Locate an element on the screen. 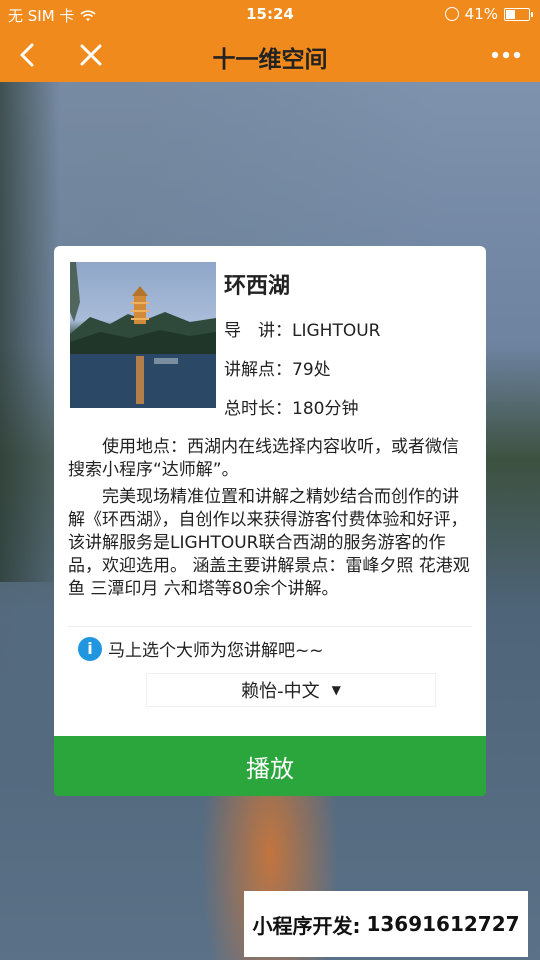 This screenshot has height=960, width=540. points-row: 讲解点：79处 is located at coordinates (277, 367).